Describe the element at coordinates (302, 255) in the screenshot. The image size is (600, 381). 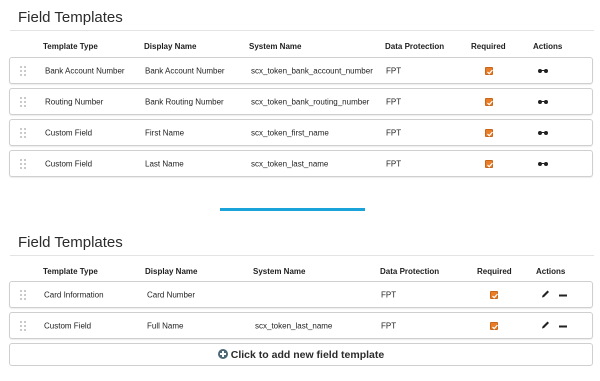
I see `section2-title-rule` at that location.